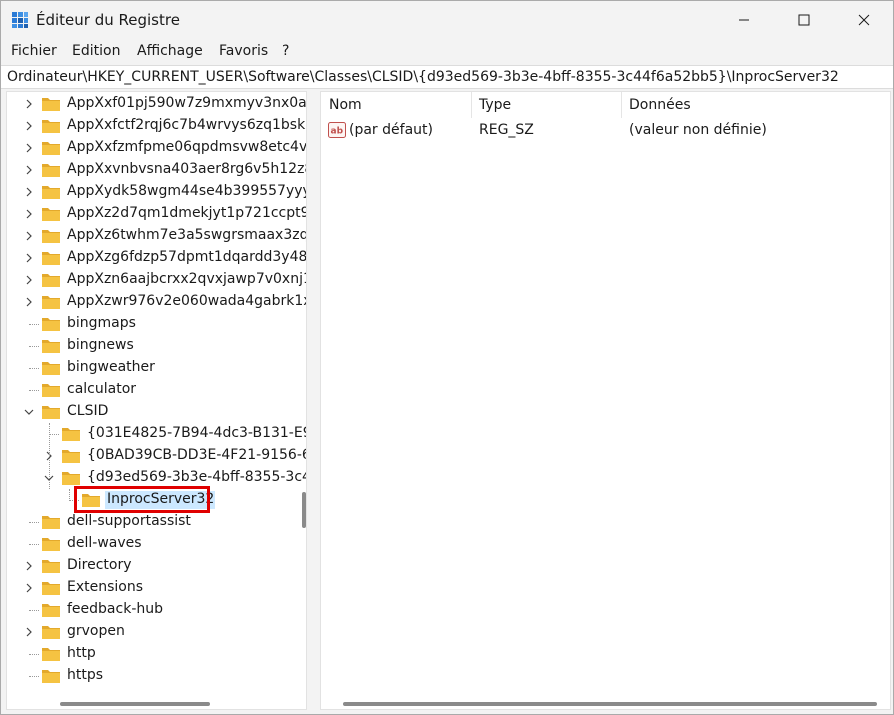 The image size is (894, 715). Describe the element at coordinates (152, 412) in the screenshot. I see `tree-item: CLSID` at that location.